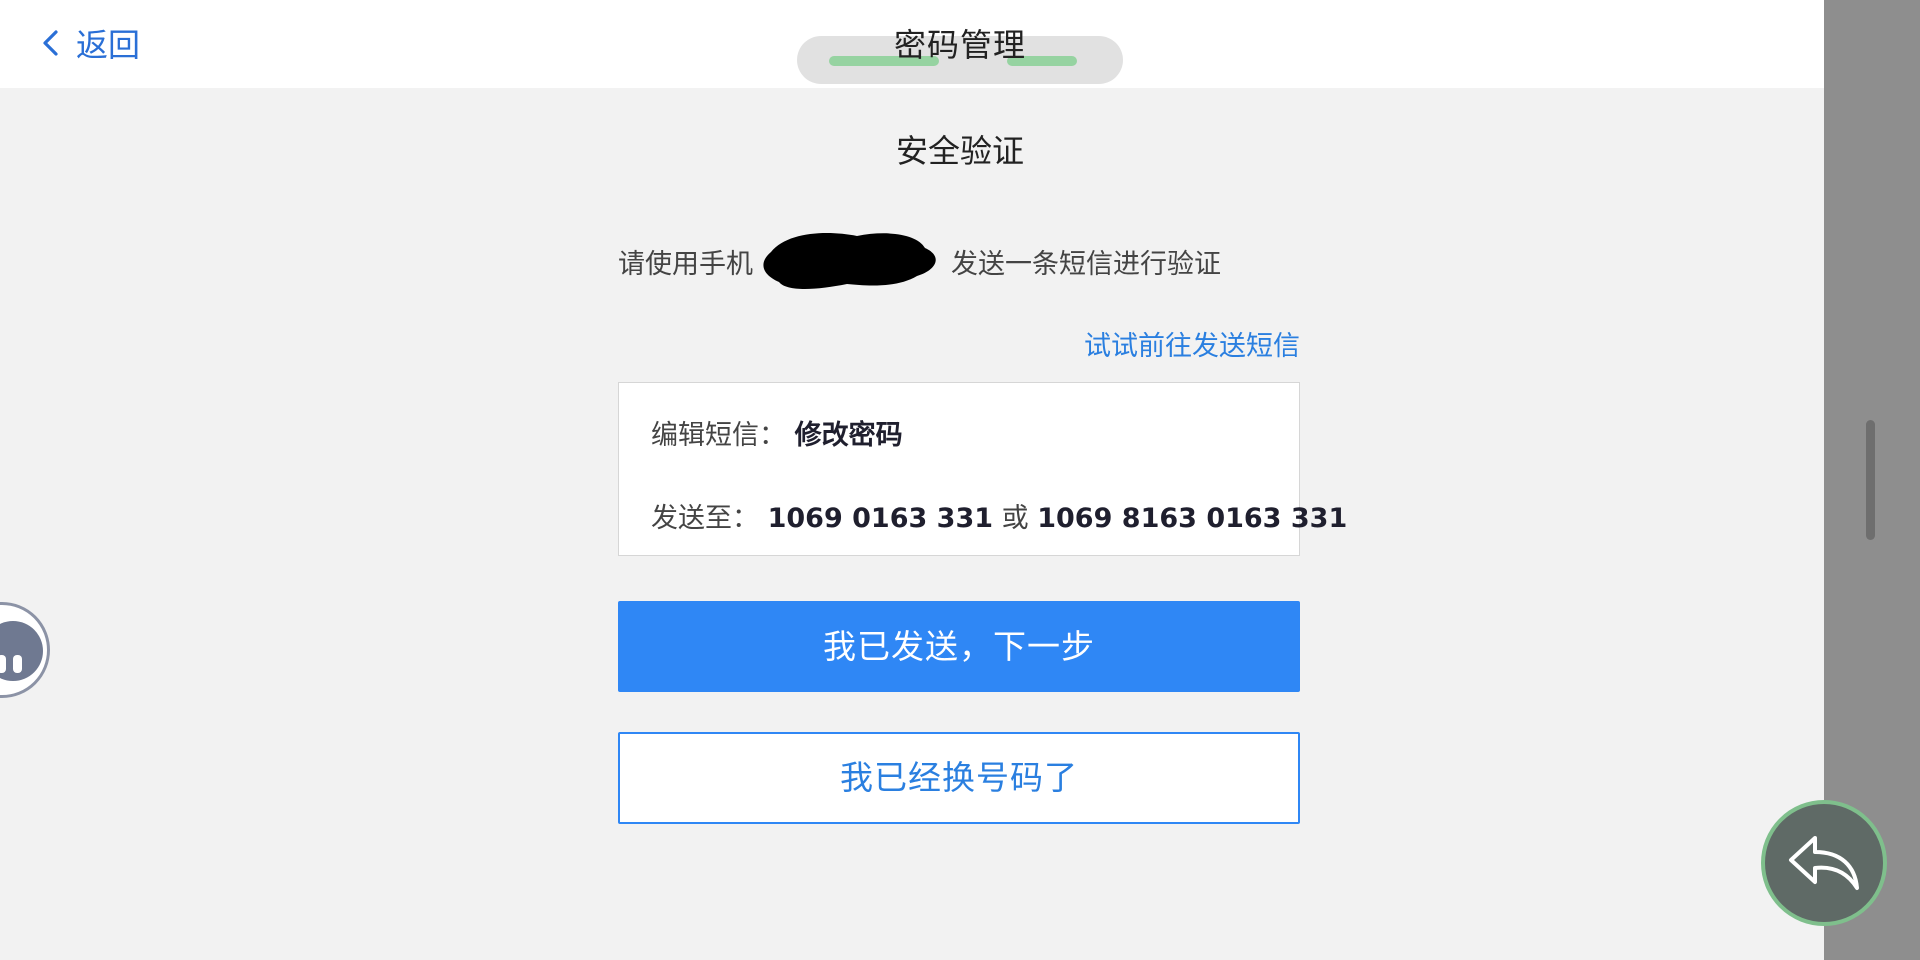 The width and height of the screenshot is (1920, 960). I want to click on sms-message-label: 编辑短信：, so click(718, 435).